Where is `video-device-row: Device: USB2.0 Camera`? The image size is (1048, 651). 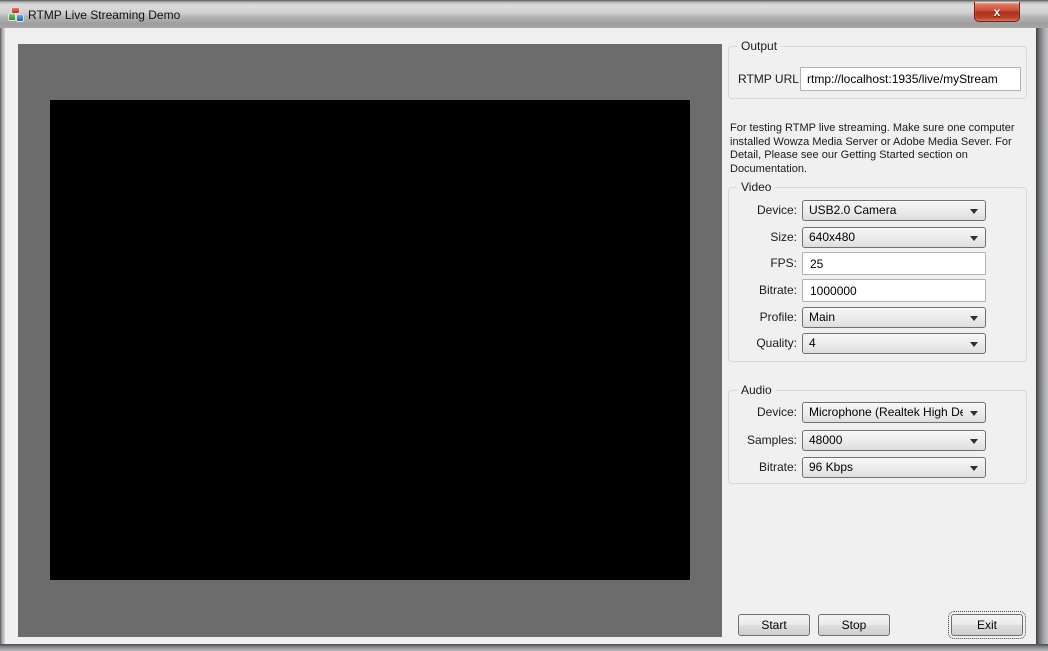 video-device-row: Device: USB2.0 Camera is located at coordinates (858, 211).